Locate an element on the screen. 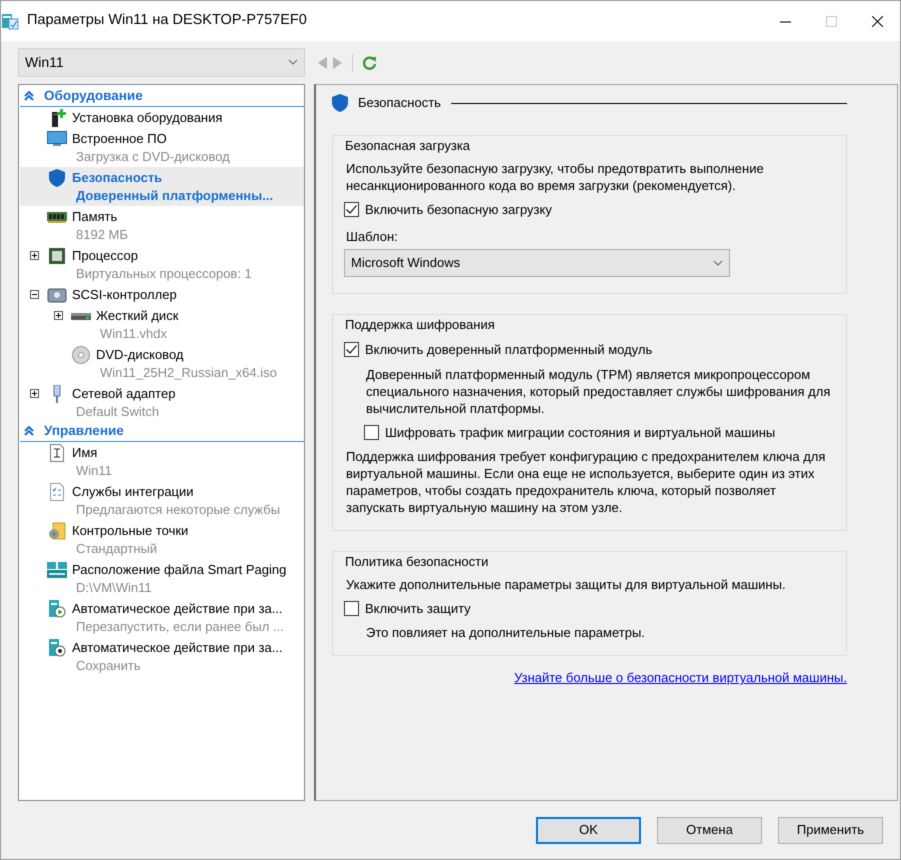 Image resolution: width=901 pixels, height=860 pixels. processor-chip-icon is located at coordinates (57, 255).